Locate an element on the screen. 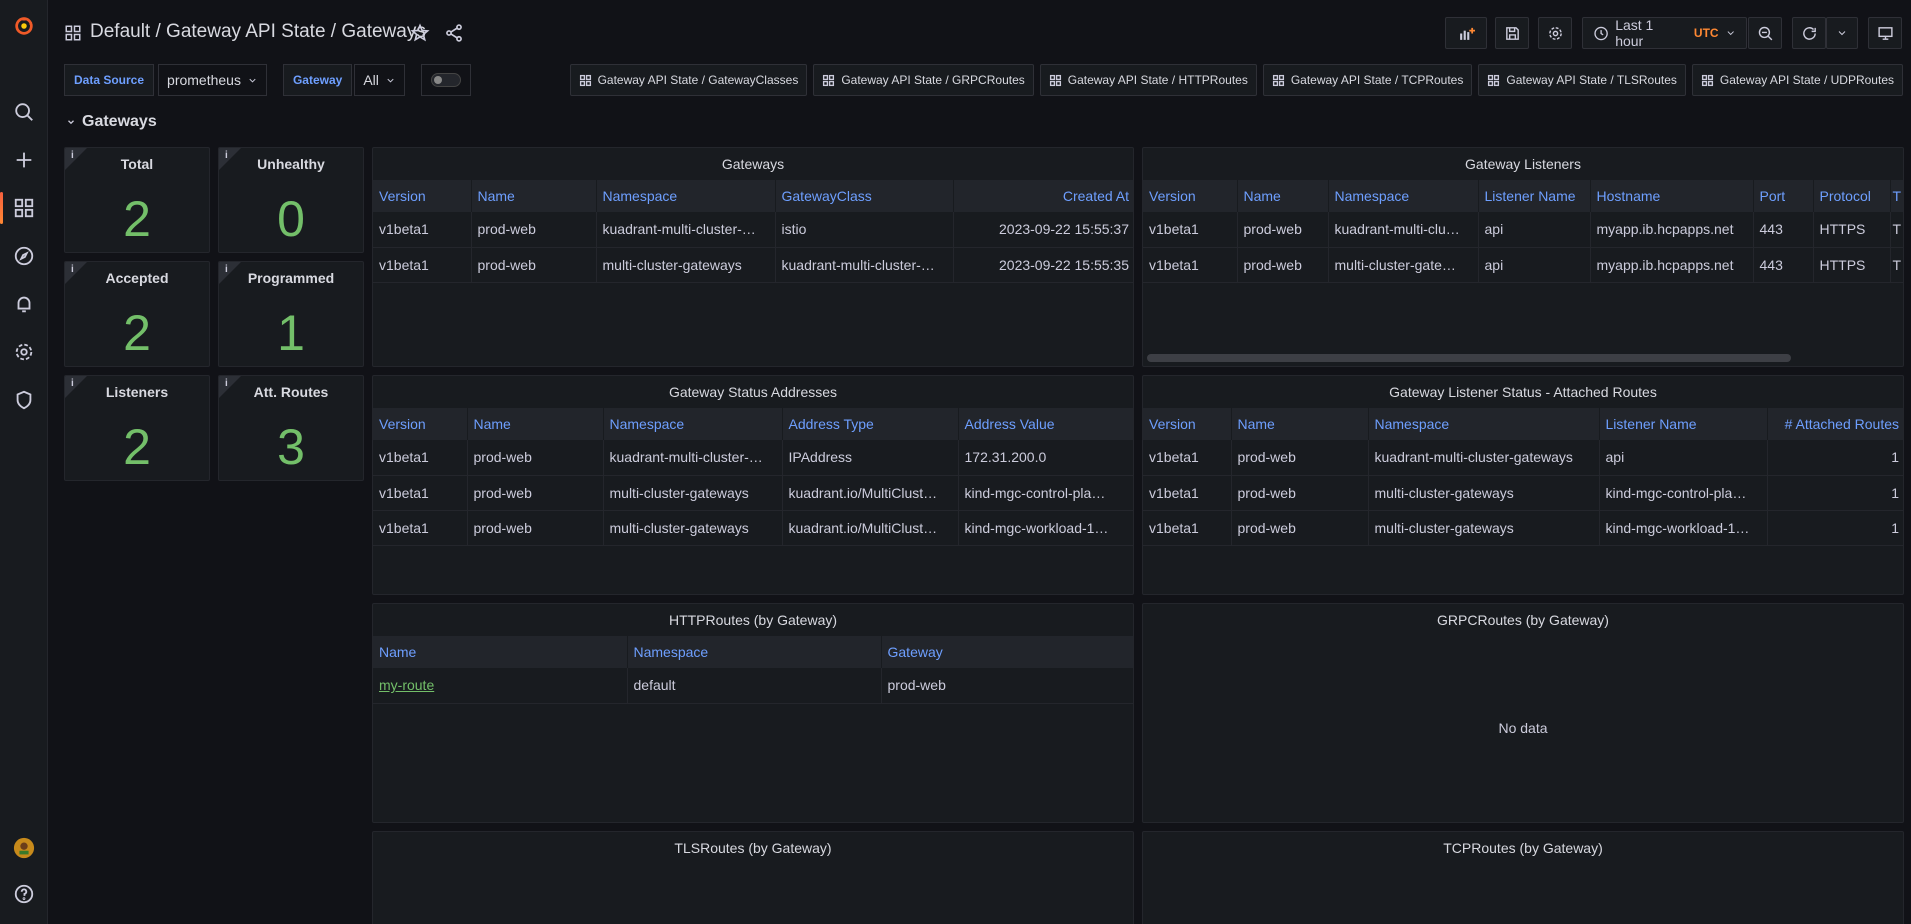  row-header-gateways: Gateways is located at coordinates (111, 122).